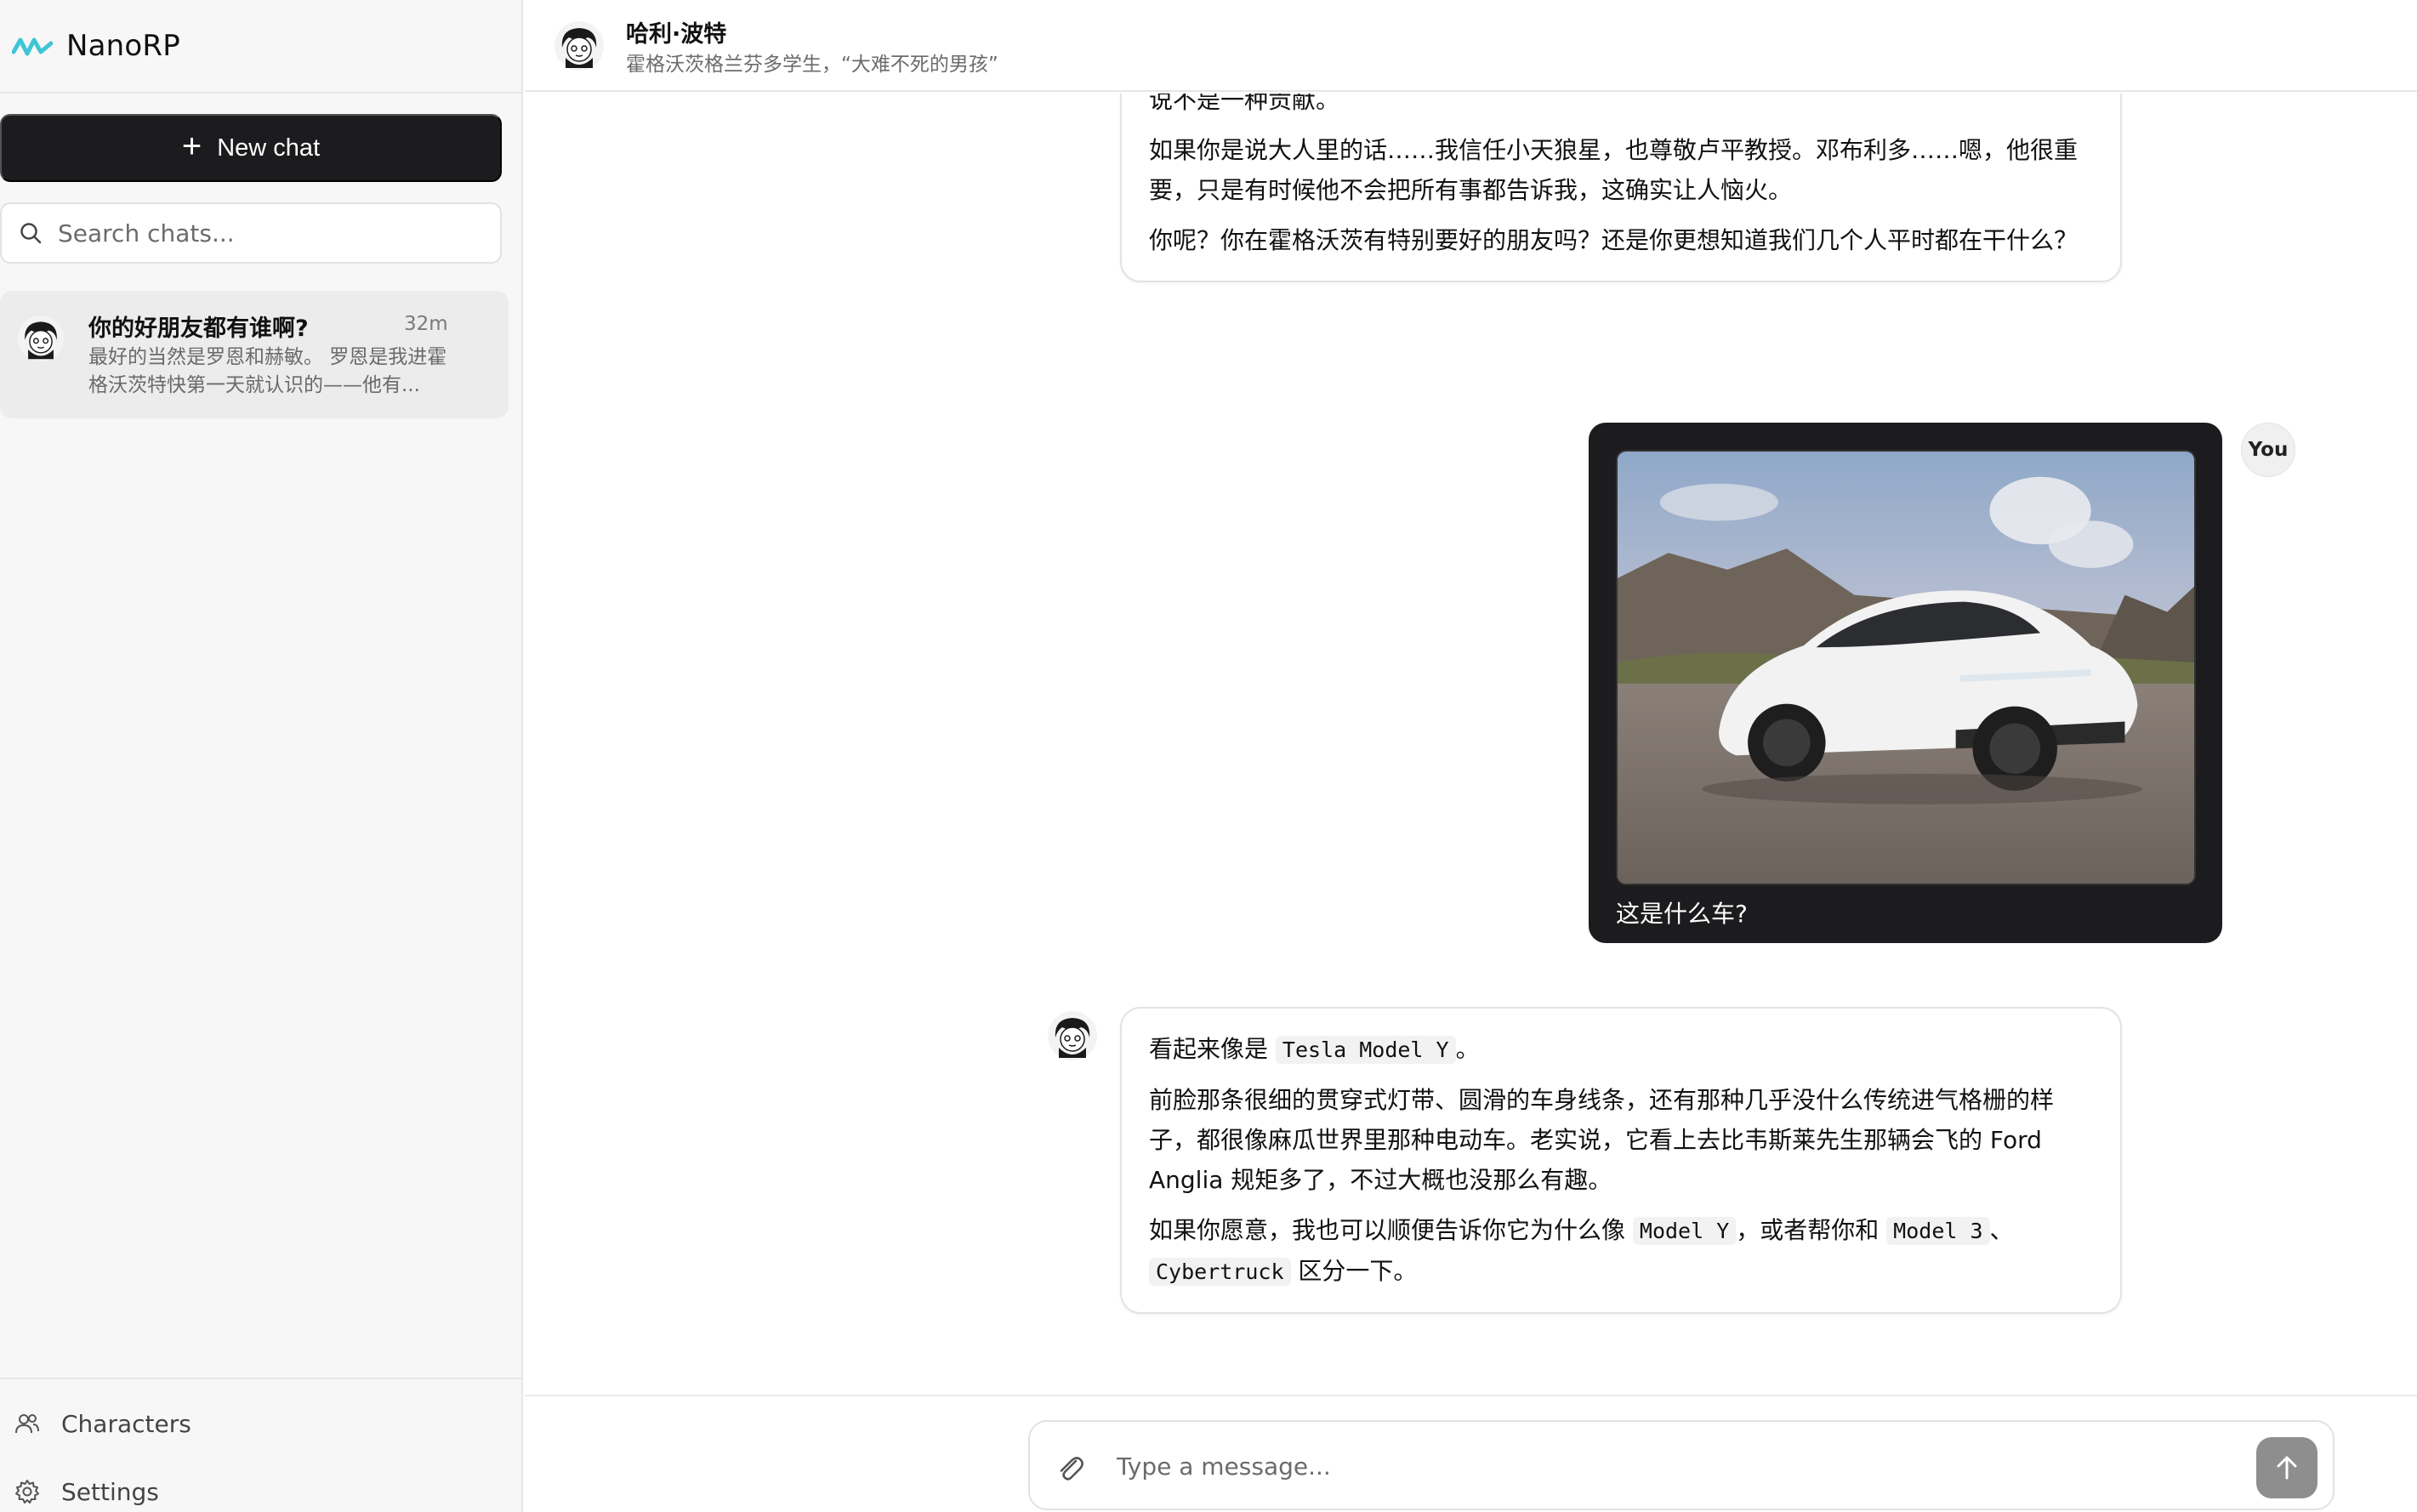 The image size is (2417, 1512). What do you see at coordinates (2268, 450) in the screenshot?
I see `user-avatar: You` at bounding box center [2268, 450].